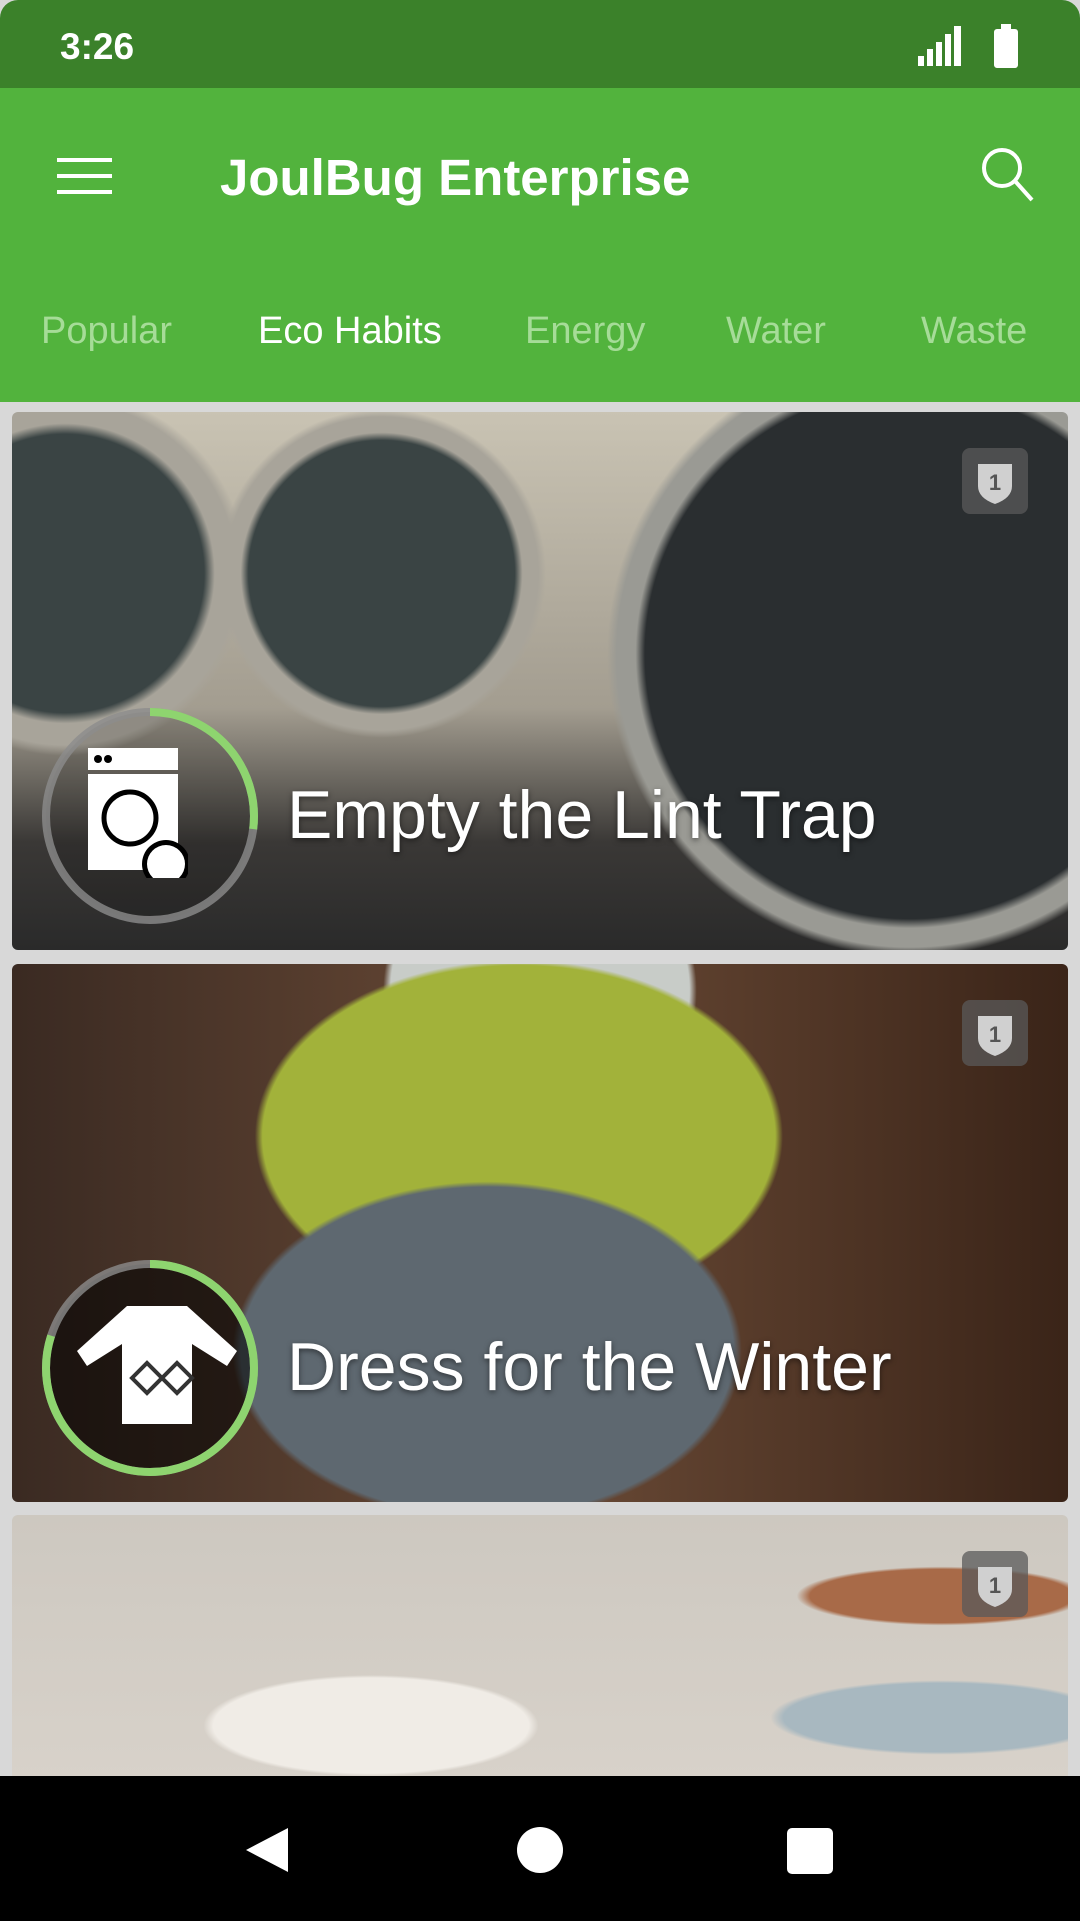 The height and width of the screenshot is (1921, 1080). I want to click on home-icon, so click(540, 1850).